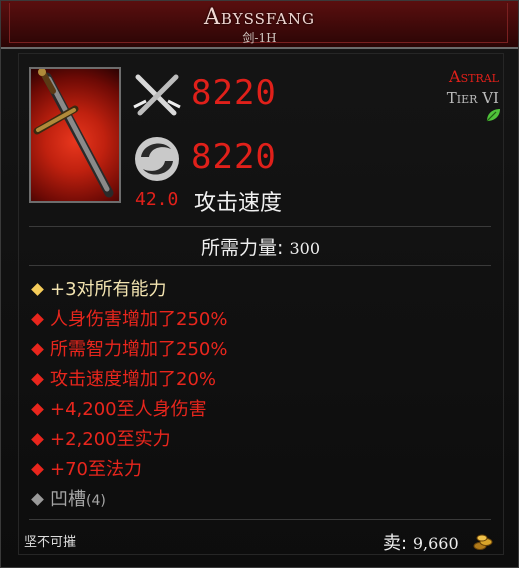 Image resolution: width=519 pixels, height=568 pixels. What do you see at coordinates (474, 76) in the screenshot?
I see `item-rarity: Astral` at bounding box center [474, 76].